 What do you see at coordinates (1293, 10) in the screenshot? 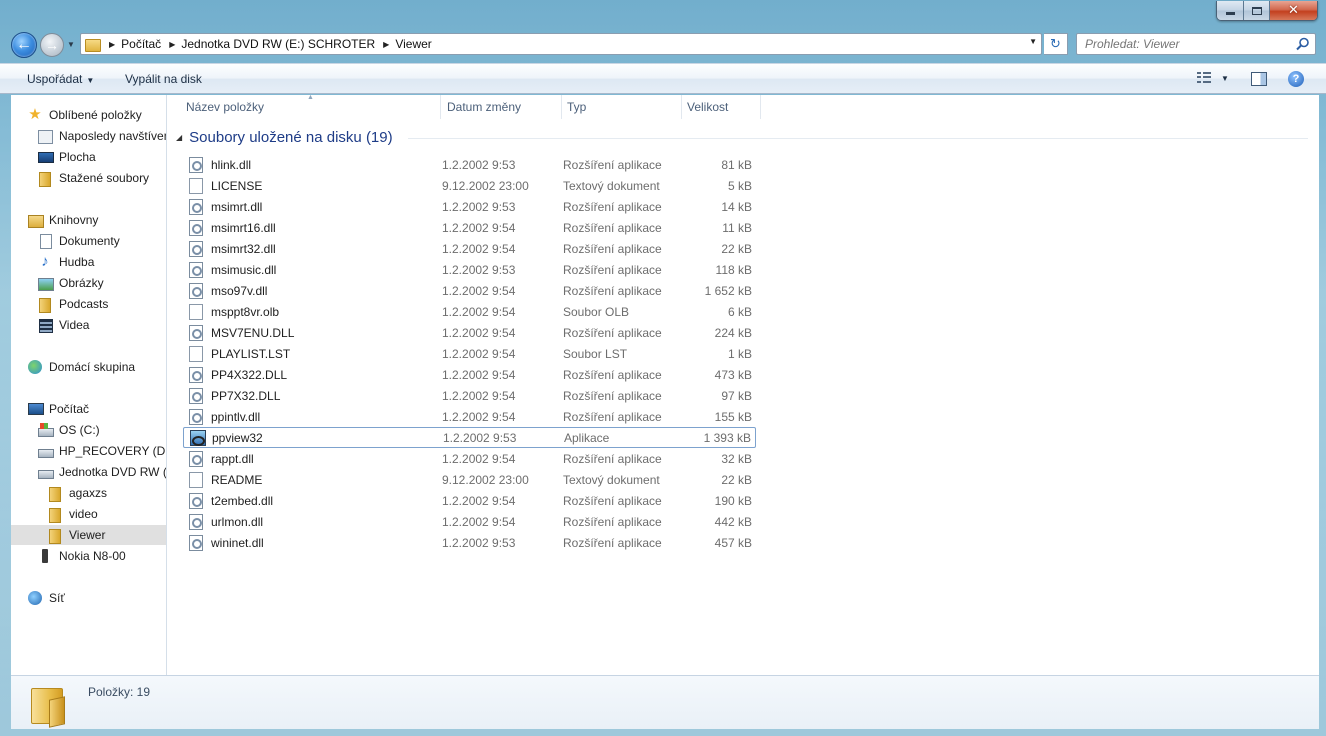
I see `close-button: ✕` at bounding box center [1293, 10].